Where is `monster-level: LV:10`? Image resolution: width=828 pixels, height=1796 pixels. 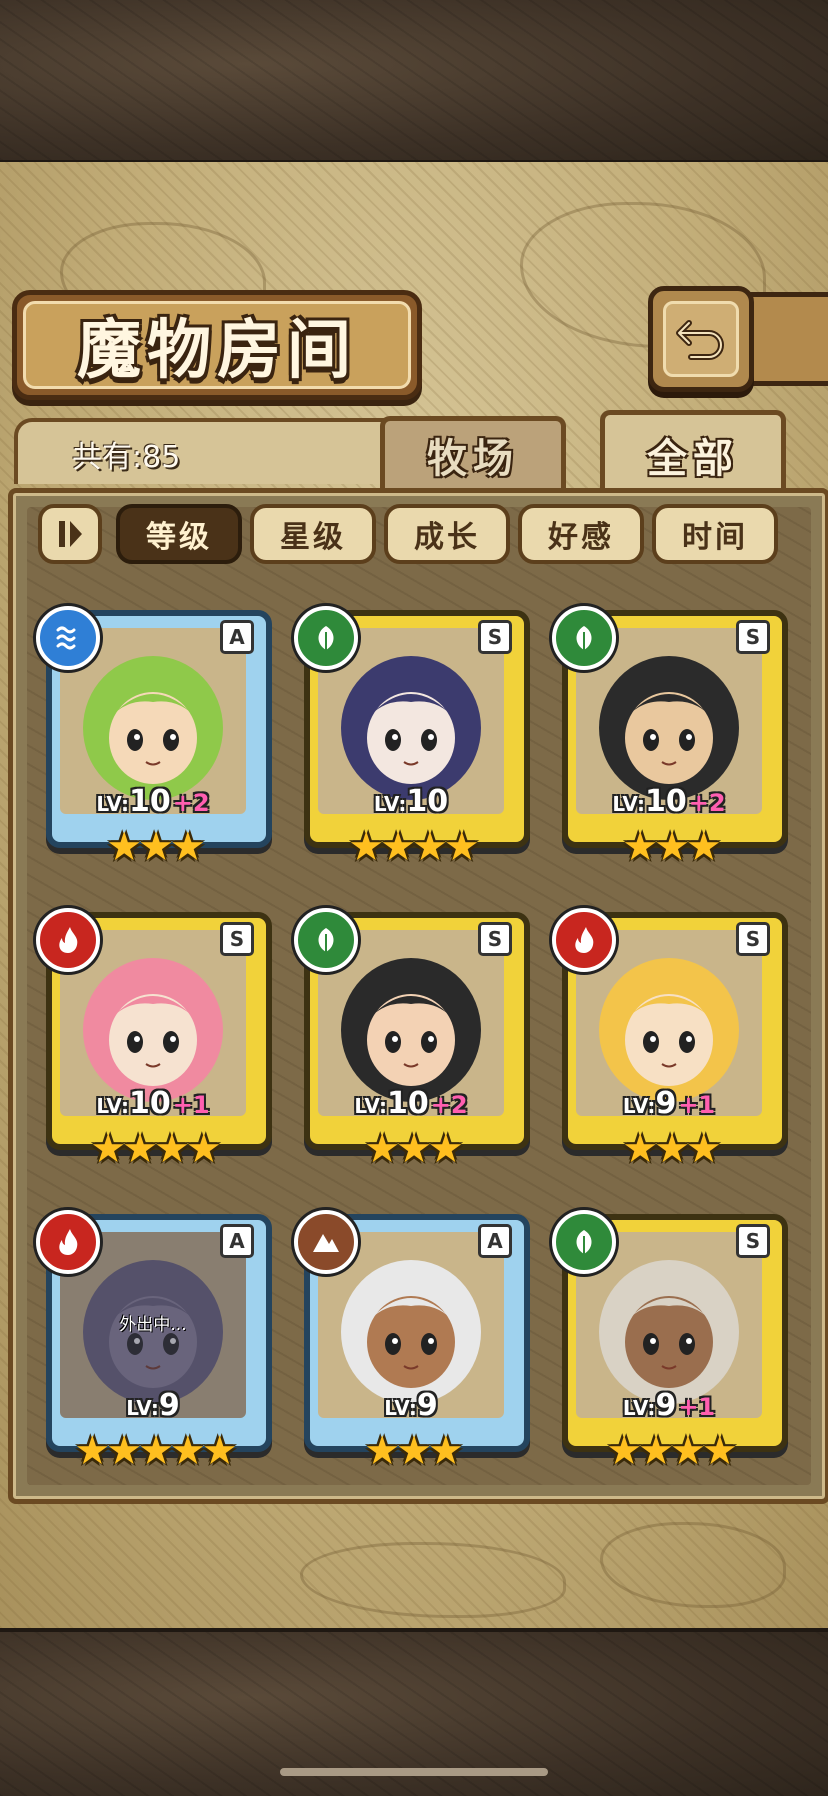 monster-level: LV:10 is located at coordinates (411, 801).